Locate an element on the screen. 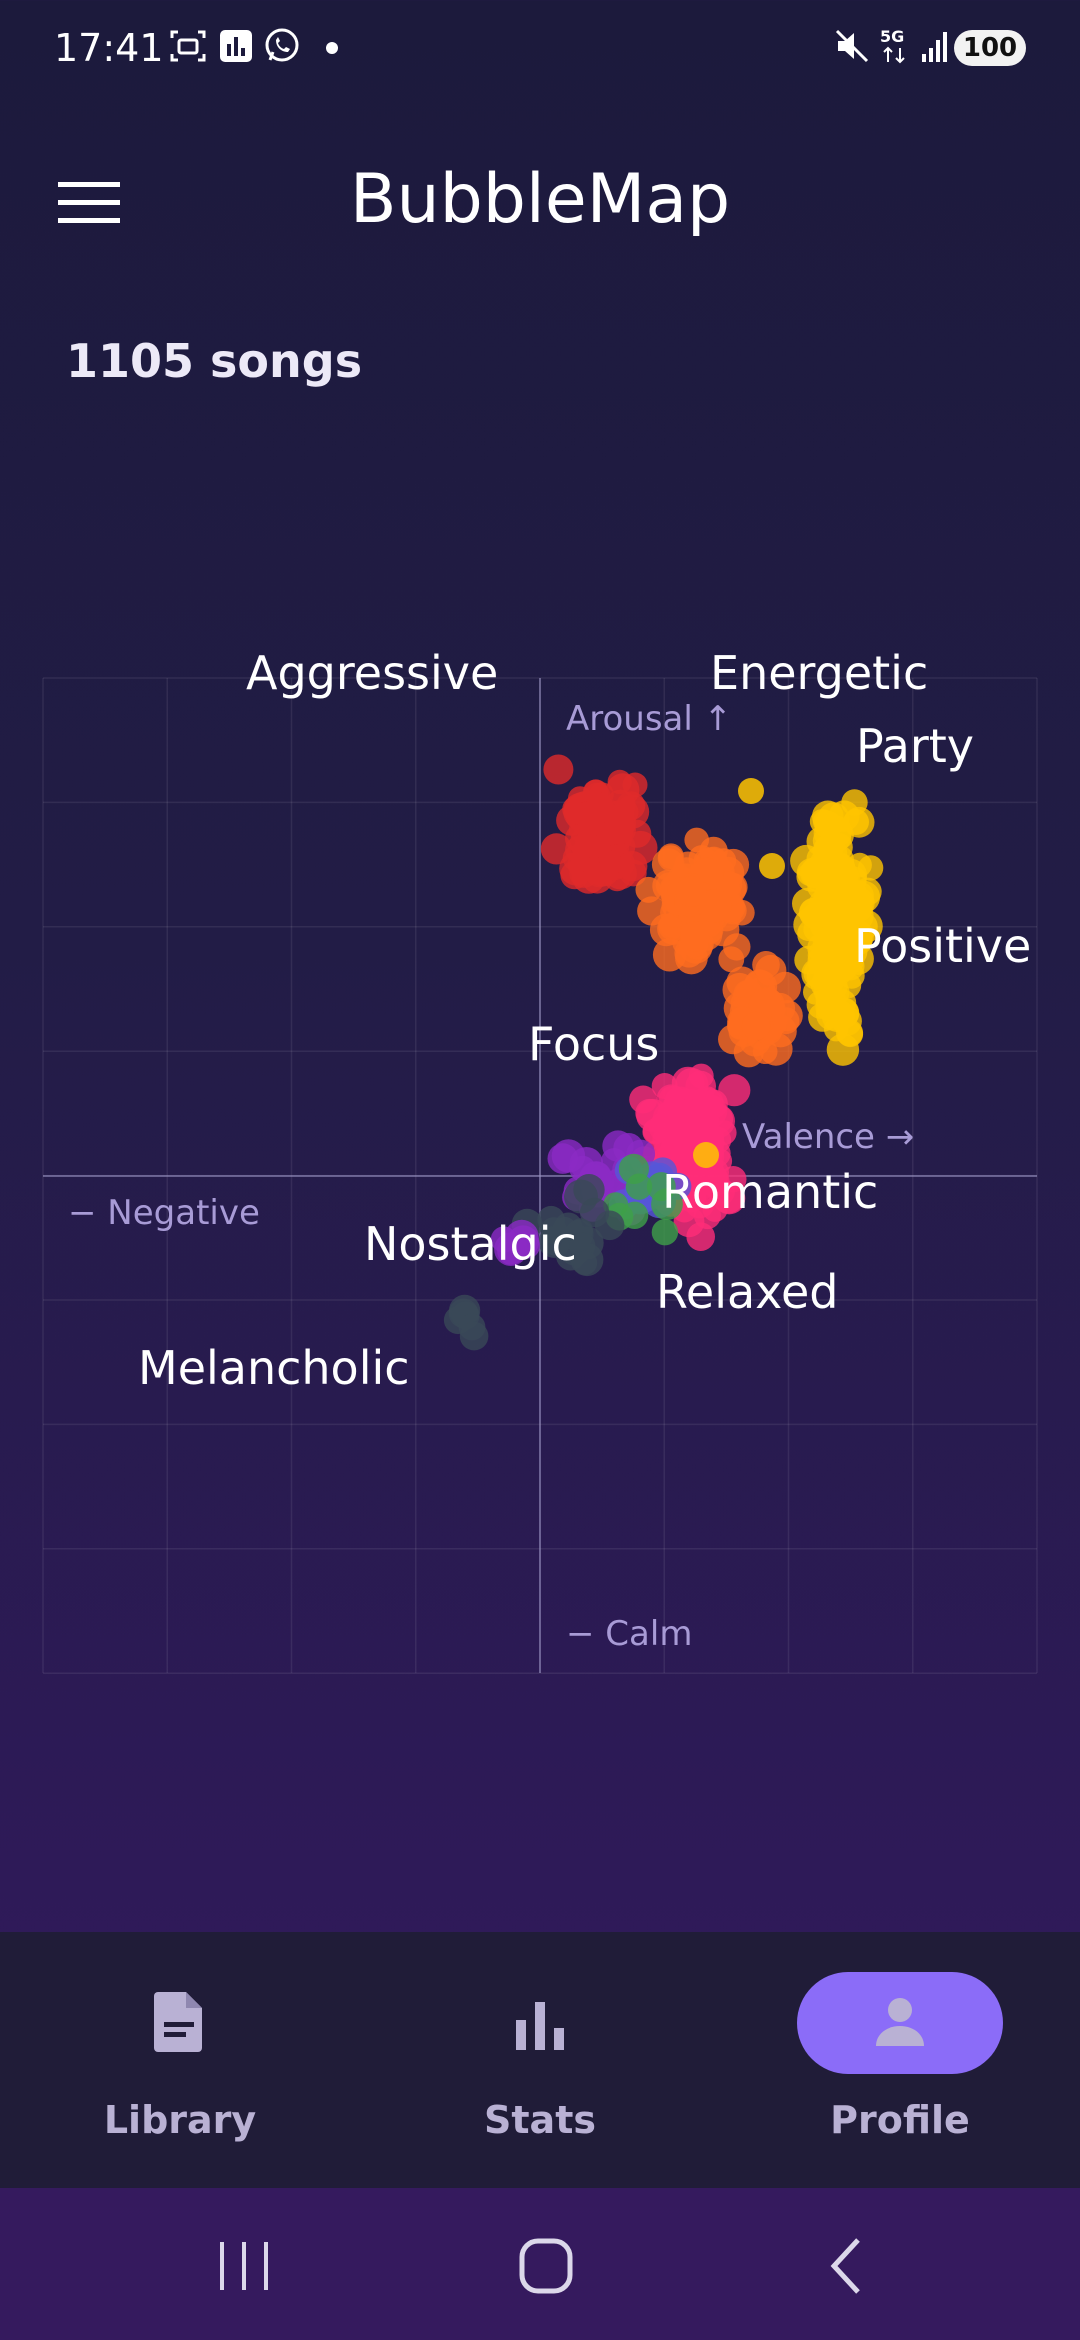  axis-label-calm: − Calm is located at coordinates (629, 1634).